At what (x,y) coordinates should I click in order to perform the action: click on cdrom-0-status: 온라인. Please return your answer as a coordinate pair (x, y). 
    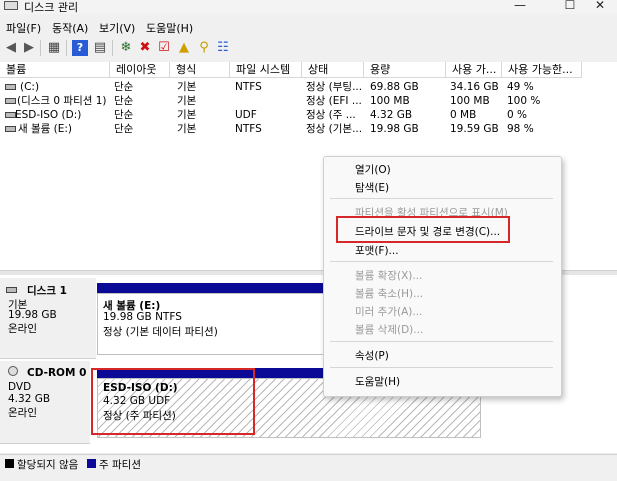
    Looking at the image, I should click on (22, 413).